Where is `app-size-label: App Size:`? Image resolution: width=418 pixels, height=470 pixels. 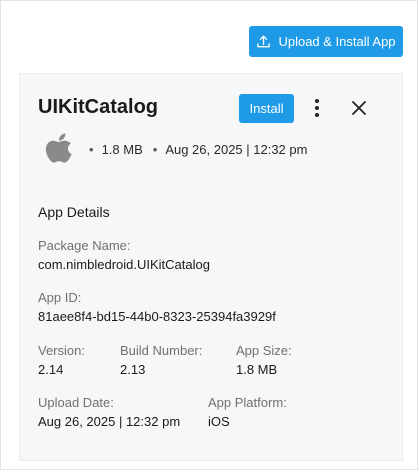
app-size-label: App Size: is located at coordinates (264, 350).